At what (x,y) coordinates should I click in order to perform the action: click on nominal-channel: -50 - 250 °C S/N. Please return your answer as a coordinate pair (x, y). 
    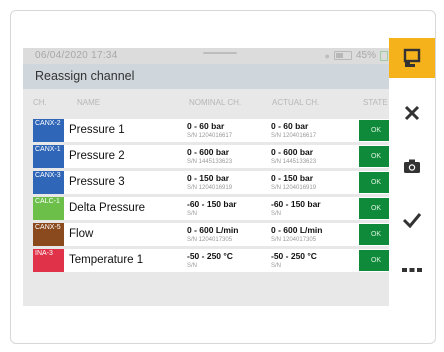
    Looking at the image, I should click on (210, 260).